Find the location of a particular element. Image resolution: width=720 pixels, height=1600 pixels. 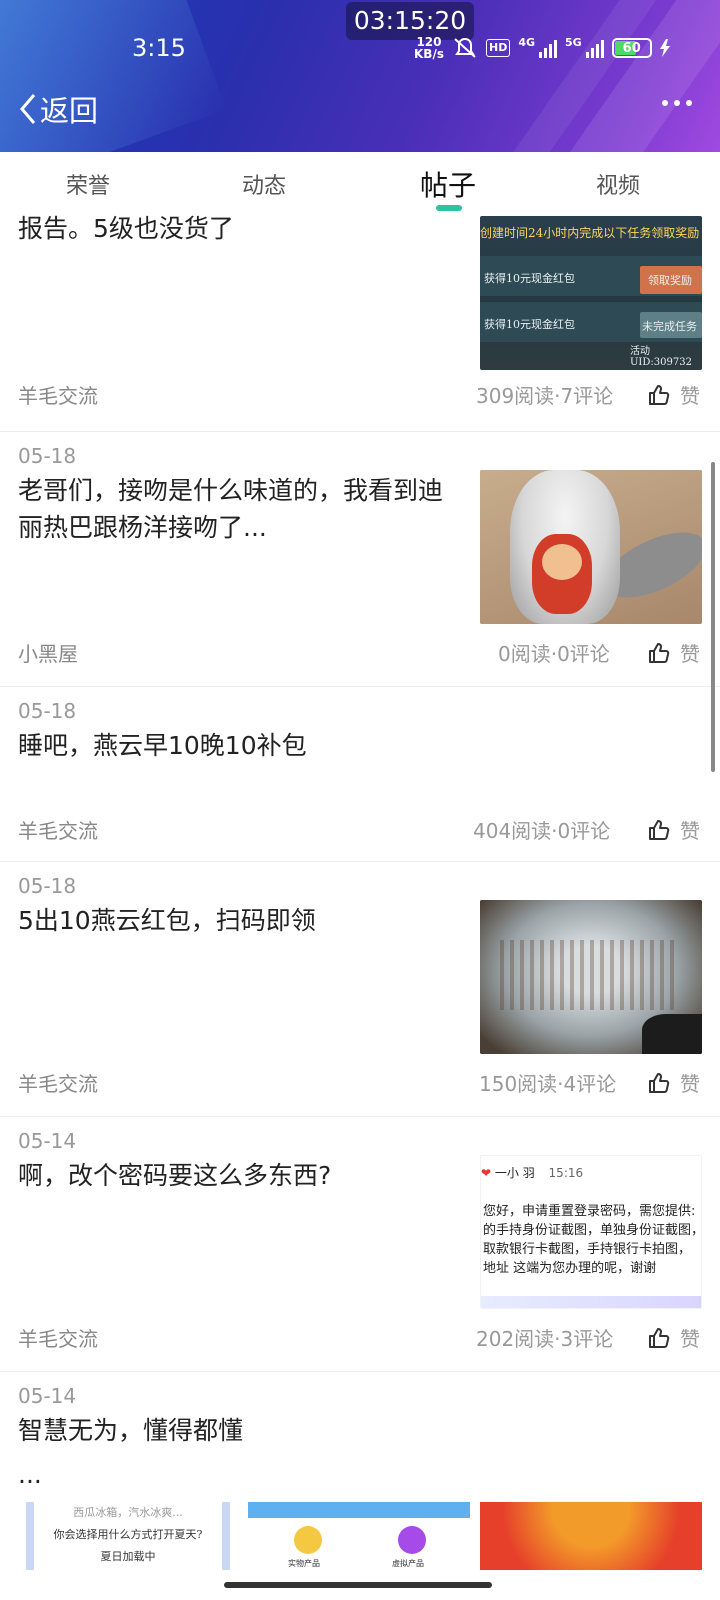

post-stats: 202阅读·3评论 is located at coordinates (545, 1339).